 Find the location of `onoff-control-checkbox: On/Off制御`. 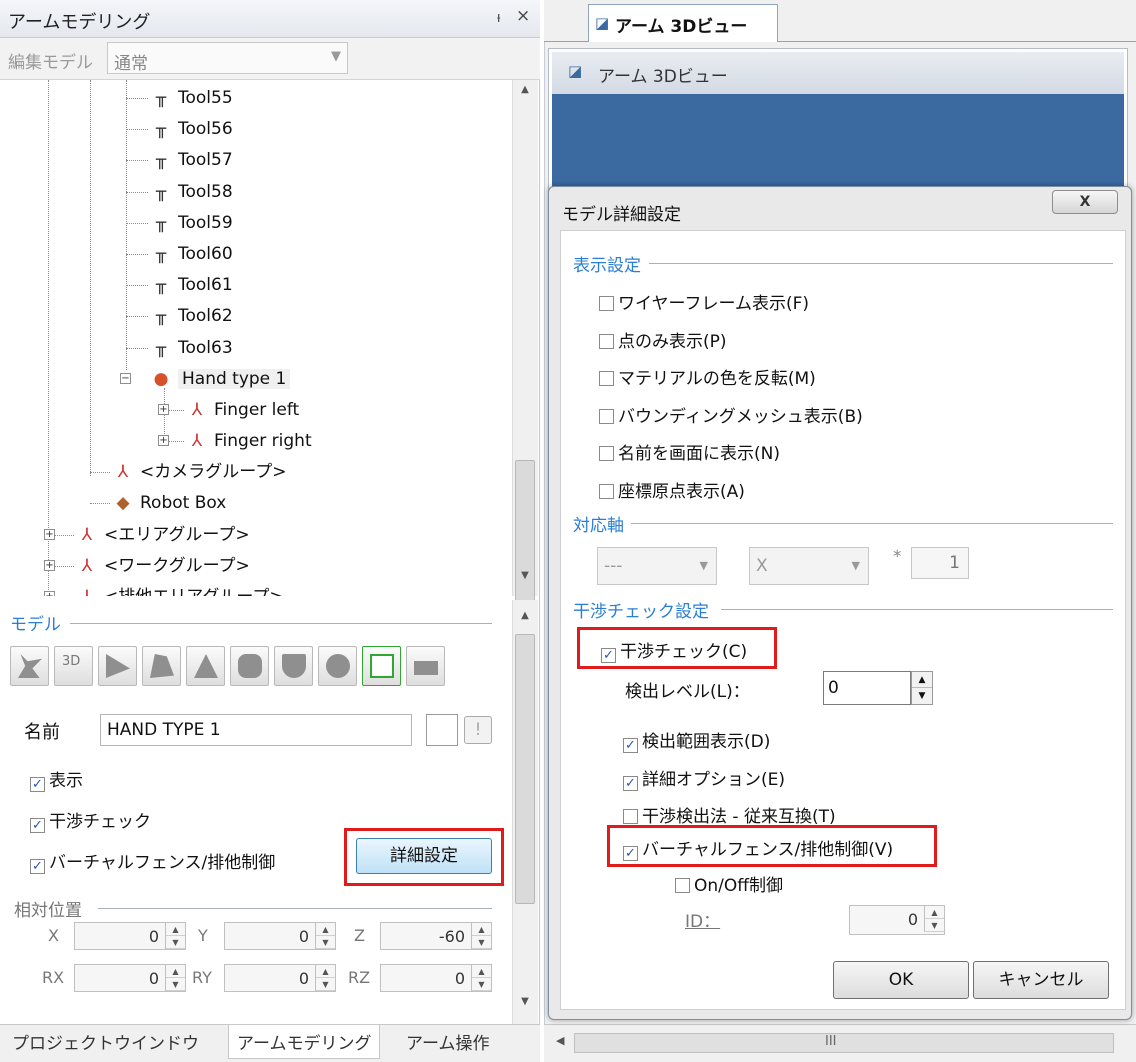

onoff-control-checkbox: On/Off制御 is located at coordinates (729, 883).